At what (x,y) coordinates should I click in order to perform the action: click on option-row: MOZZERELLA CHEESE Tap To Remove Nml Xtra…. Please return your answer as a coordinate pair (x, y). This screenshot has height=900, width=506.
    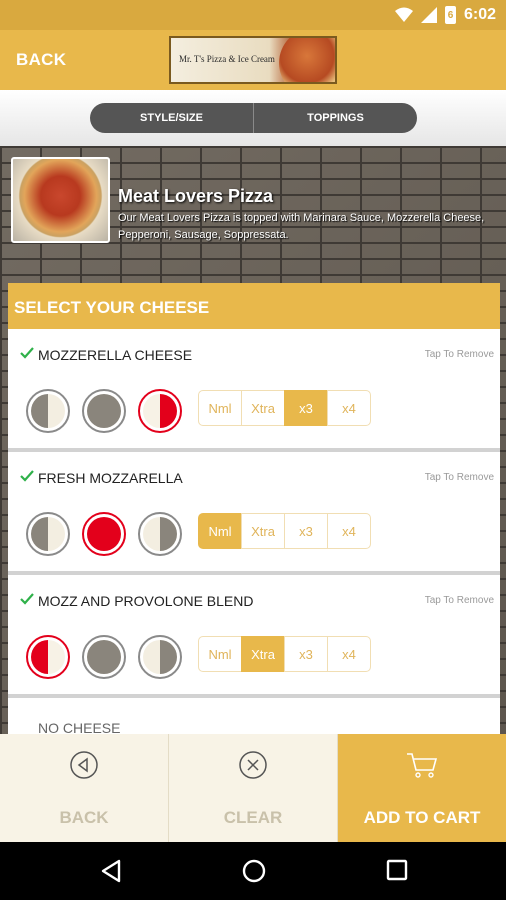
    Looking at the image, I should click on (254, 390).